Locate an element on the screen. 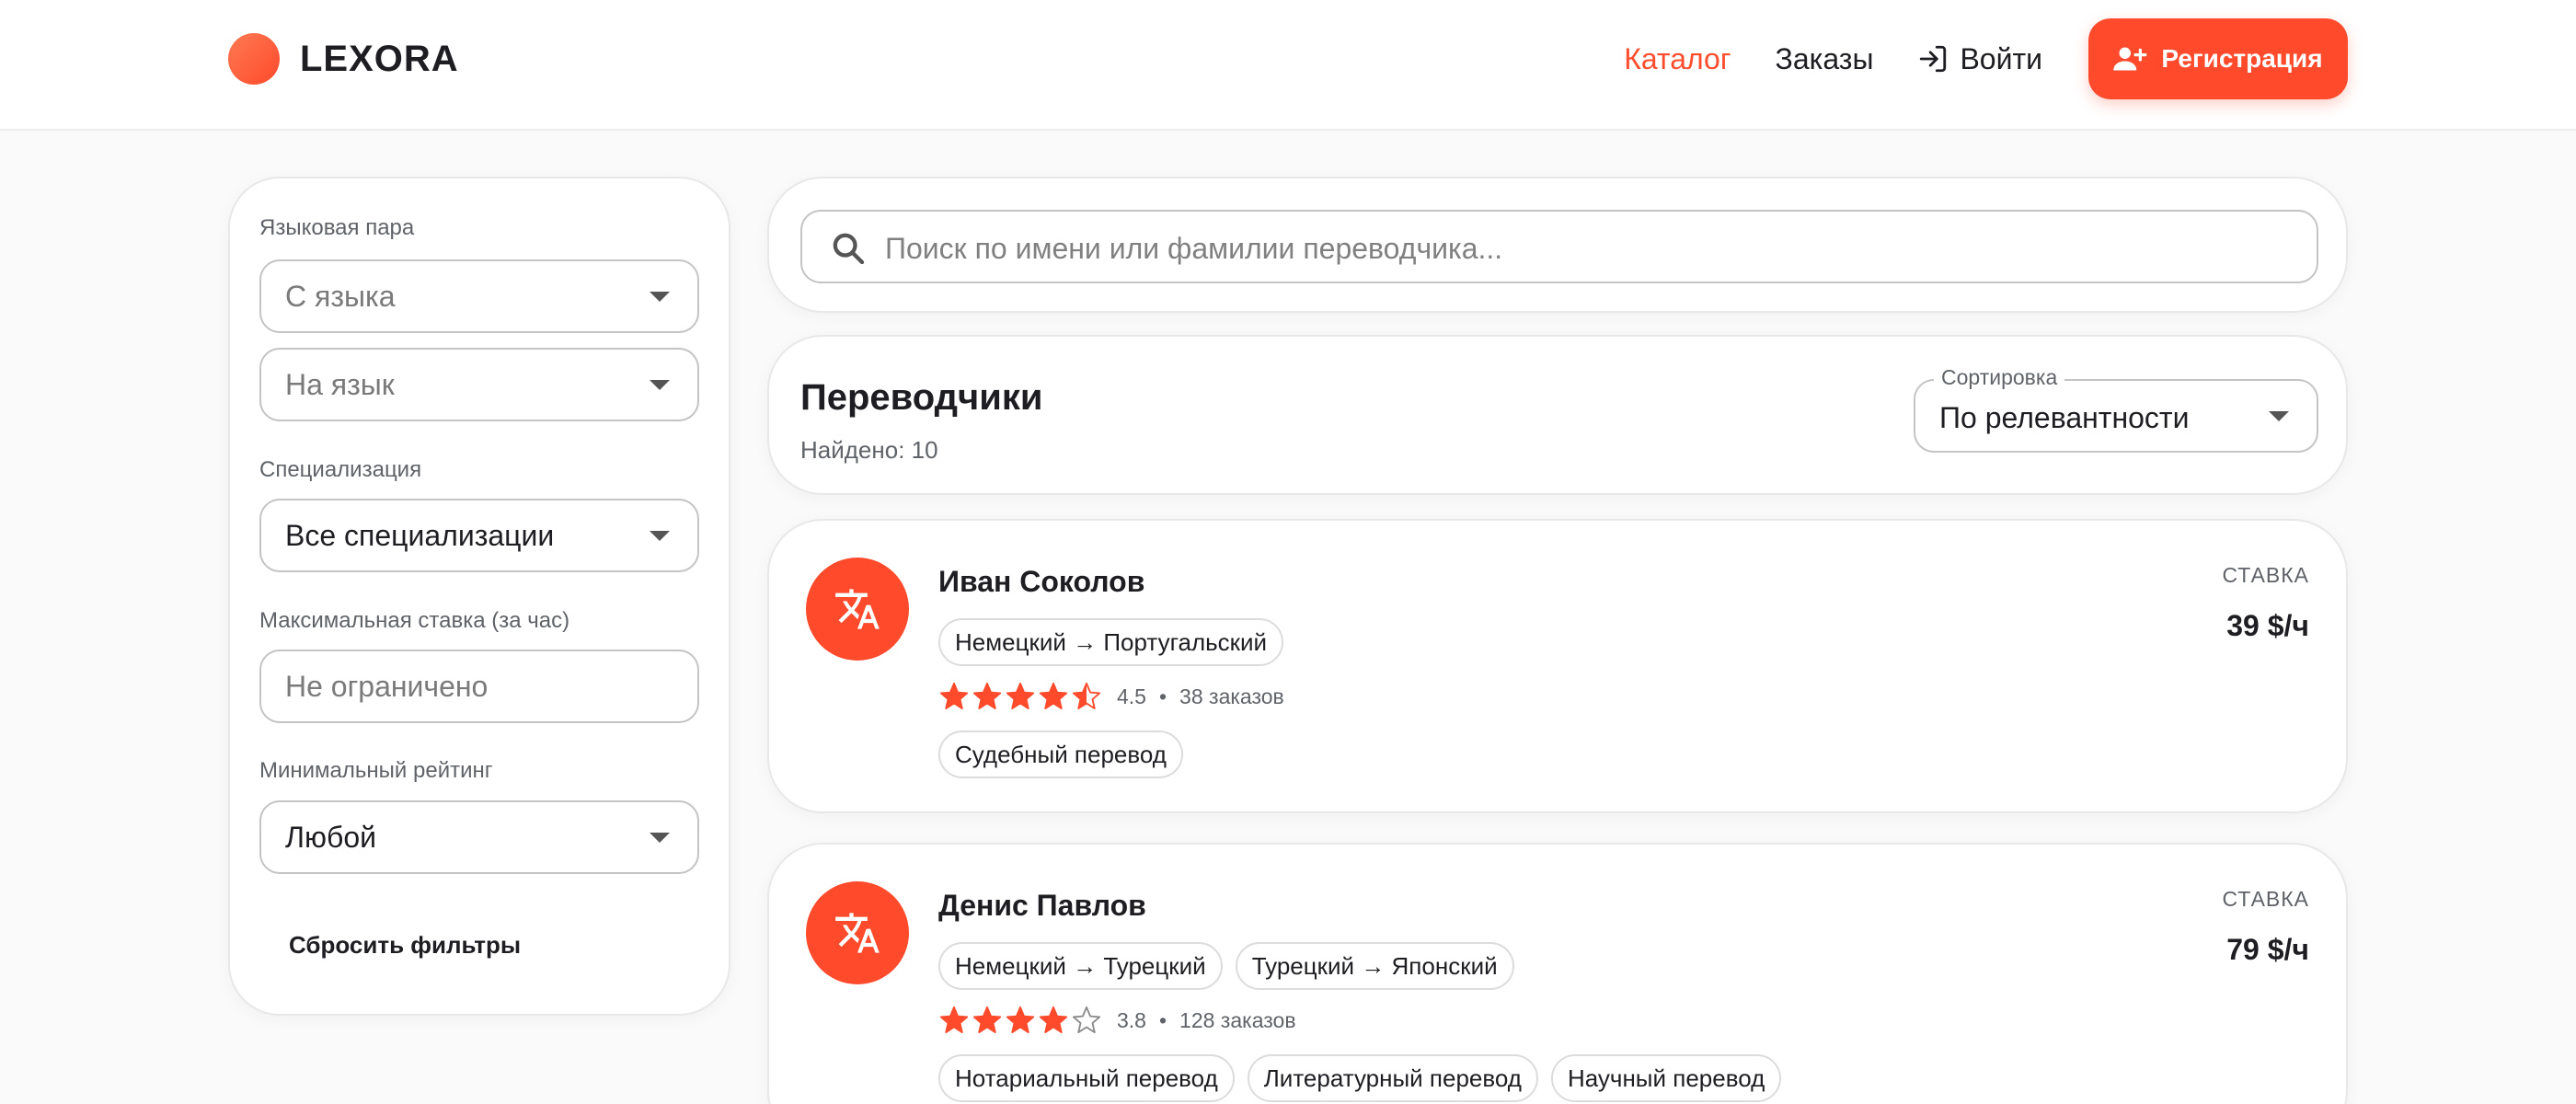 The height and width of the screenshot is (1104, 2576). orders-count: 38 заказов is located at coordinates (1231, 696).